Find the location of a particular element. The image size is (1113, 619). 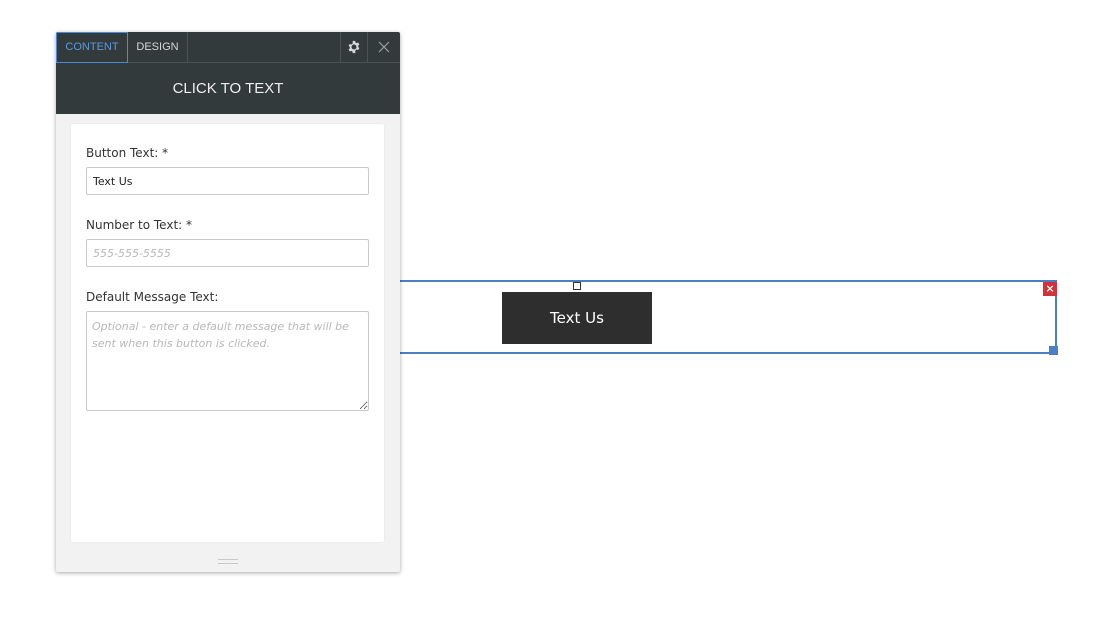

button-text-input is located at coordinates (227, 181).